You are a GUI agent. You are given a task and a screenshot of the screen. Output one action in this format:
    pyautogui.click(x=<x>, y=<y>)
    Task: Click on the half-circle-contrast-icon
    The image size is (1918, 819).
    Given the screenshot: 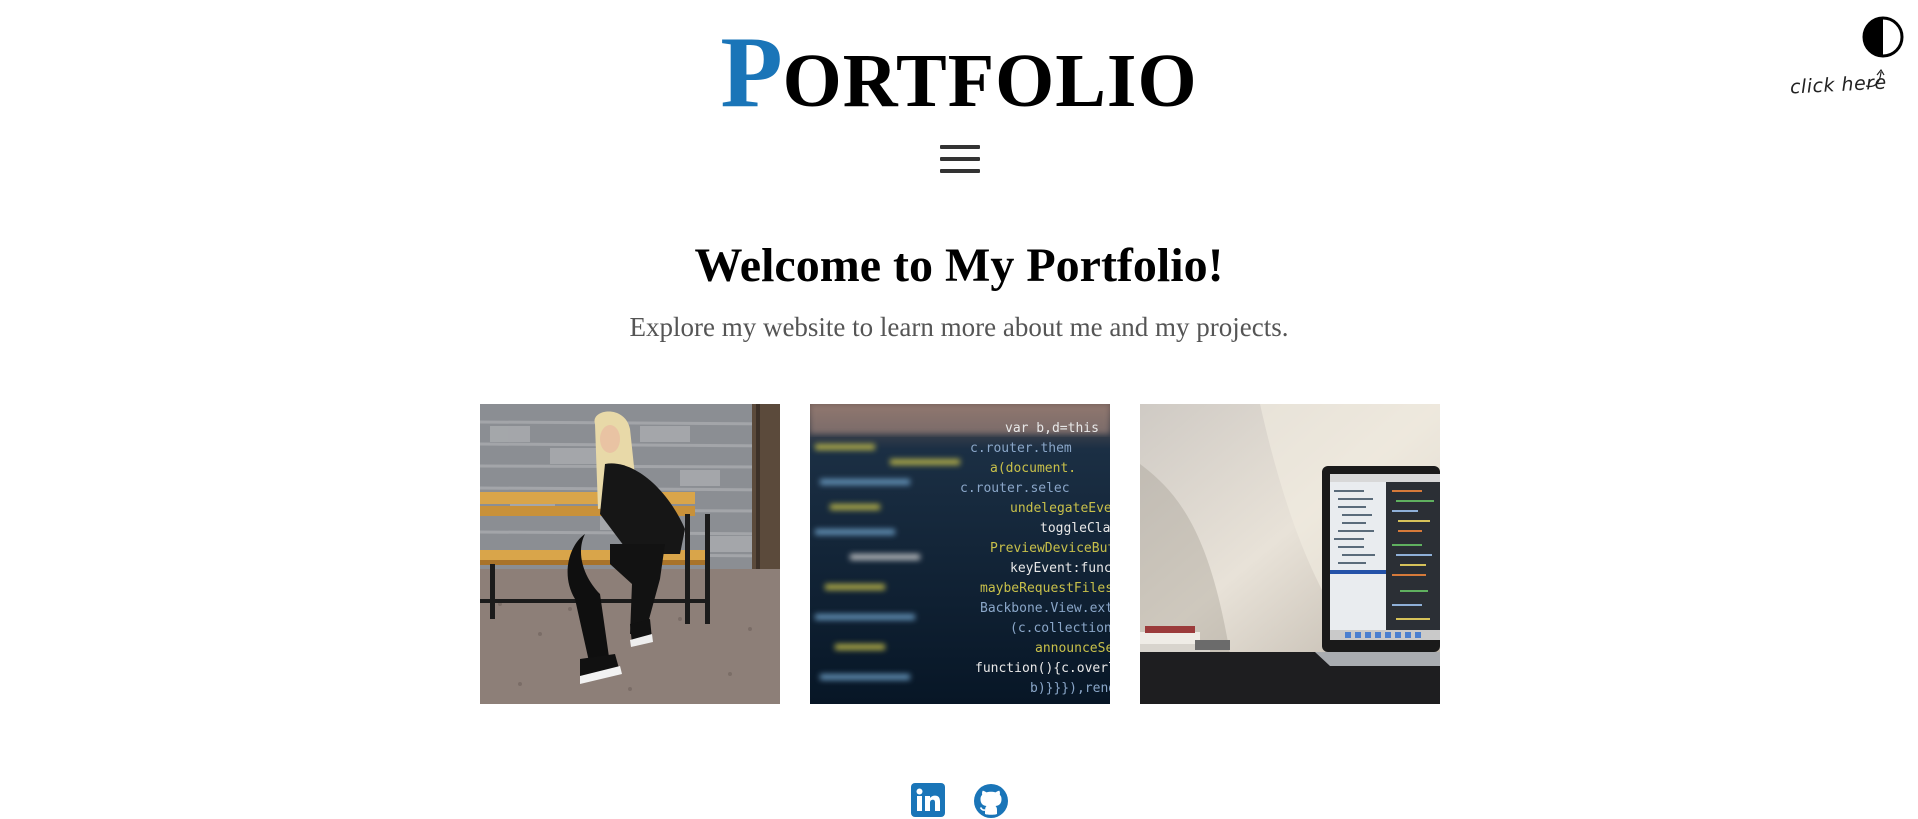 What is the action you would take?
    pyautogui.click(x=1883, y=37)
    